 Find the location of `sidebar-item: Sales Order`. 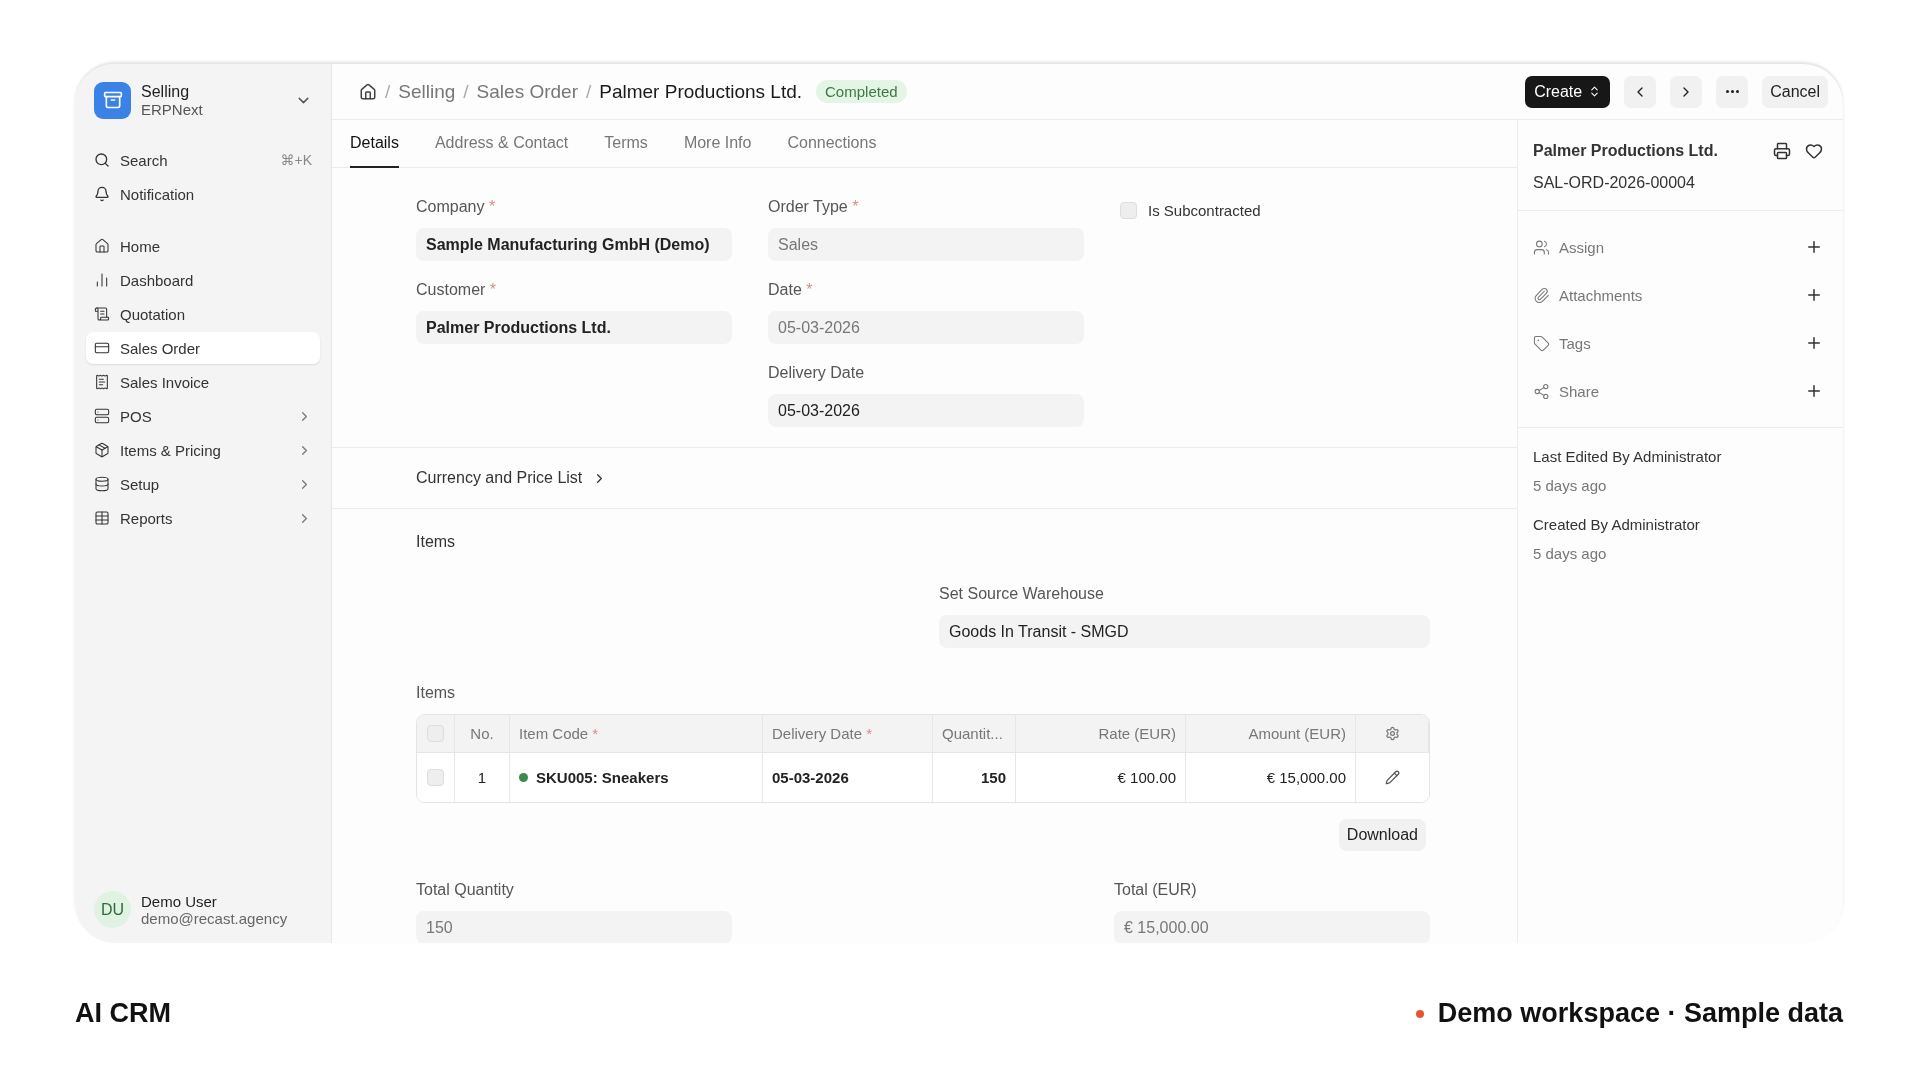

sidebar-item: Sales Order is located at coordinates (203, 348).